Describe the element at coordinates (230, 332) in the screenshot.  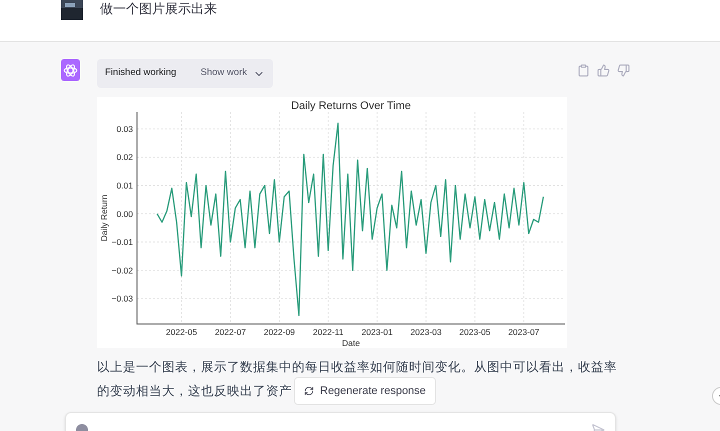
I see `x-tick-label: 2022-07` at that location.